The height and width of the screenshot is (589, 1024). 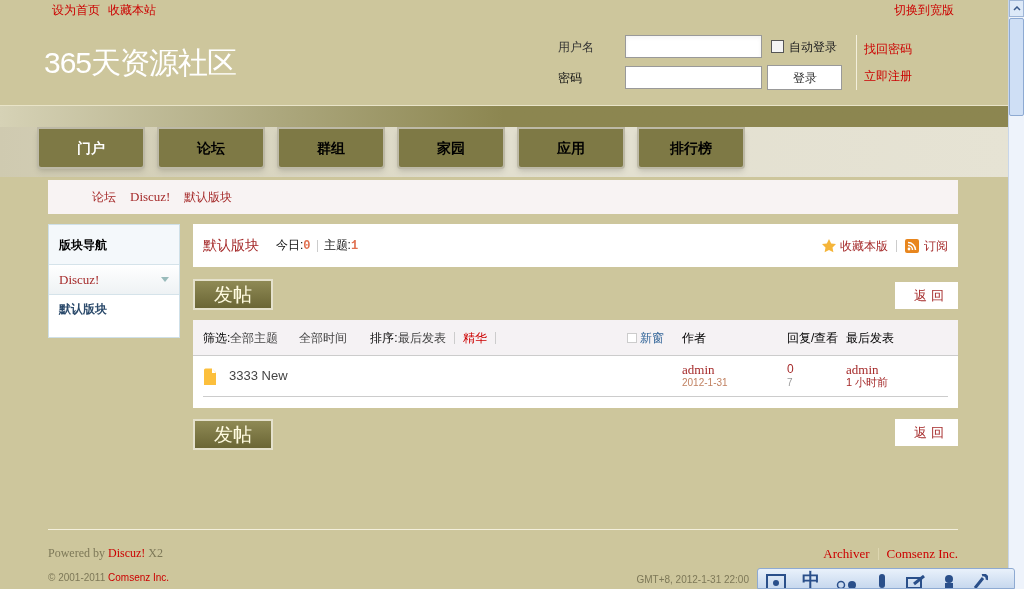 I want to click on copyright-text: © 2001-2011 Comsenz Inc., so click(x=109, y=578).